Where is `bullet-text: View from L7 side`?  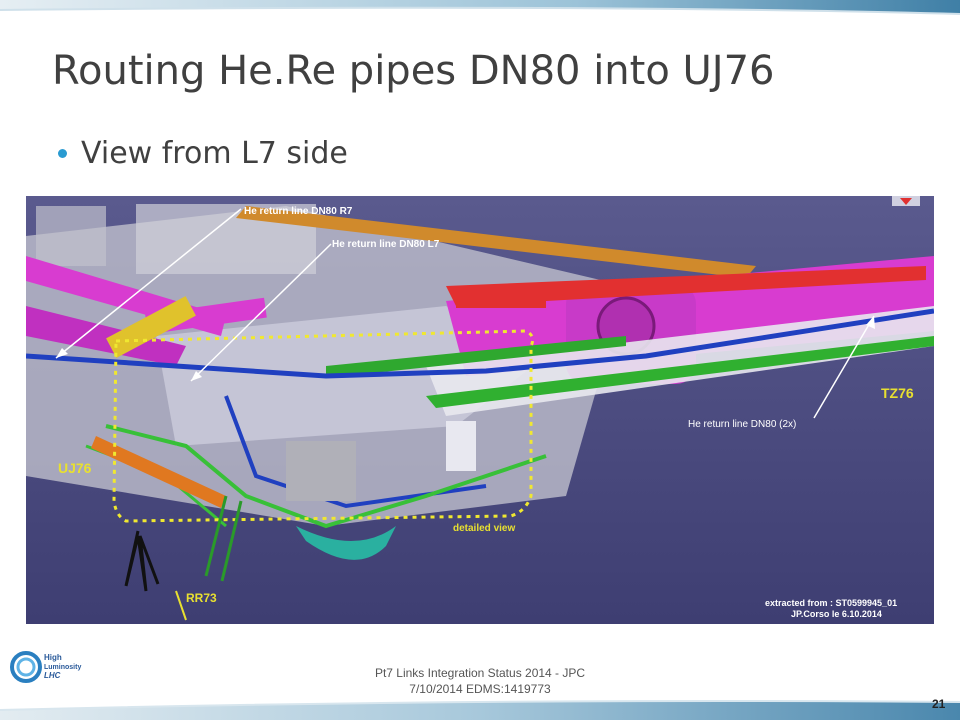 bullet-text: View from L7 side is located at coordinates (214, 153).